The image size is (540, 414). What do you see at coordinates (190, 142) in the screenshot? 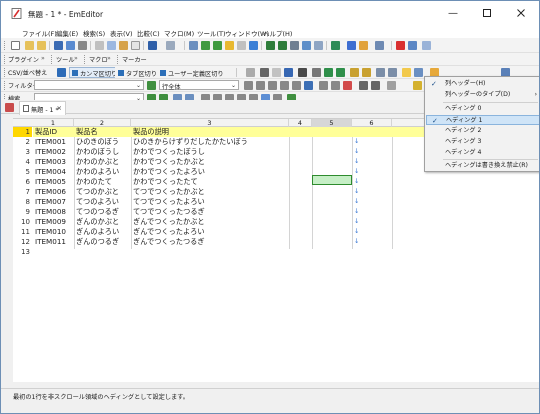
I see `table-cell: ひのきからけずりだしたかたいぼう` at bounding box center [190, 142].